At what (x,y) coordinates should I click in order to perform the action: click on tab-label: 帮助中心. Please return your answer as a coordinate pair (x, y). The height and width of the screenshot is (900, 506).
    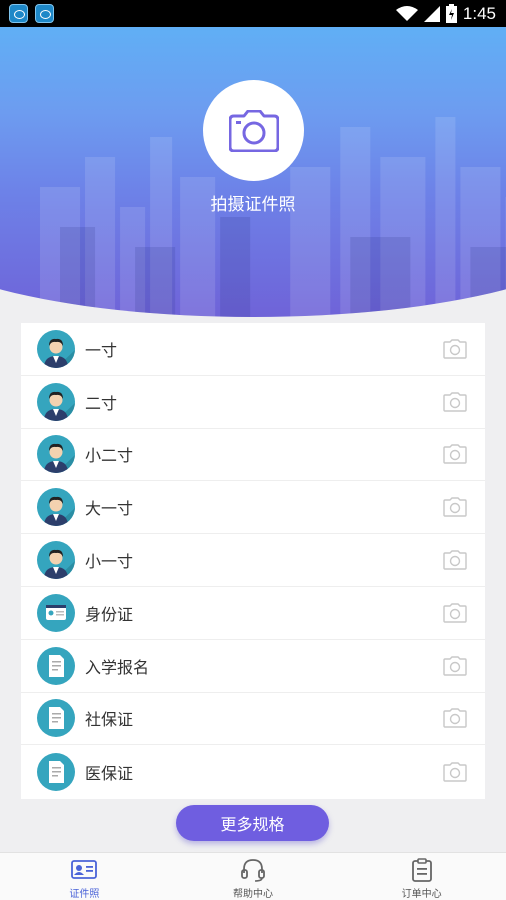
    Looking at the image, I should click on (253, 894).